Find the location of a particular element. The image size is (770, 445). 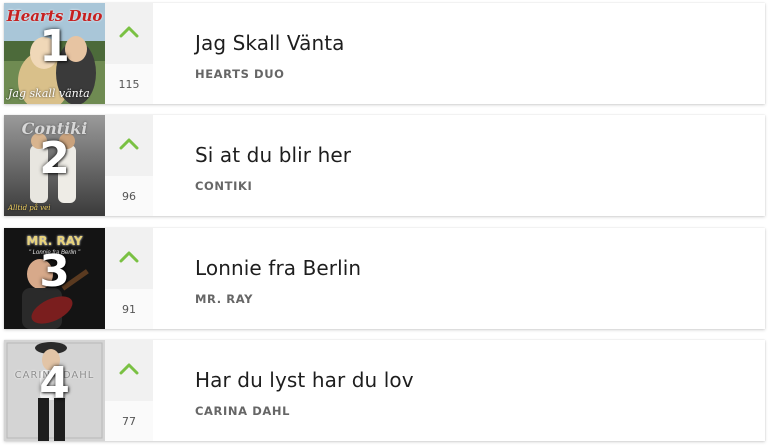

artist-name: CONTIKI is located at coordinates (480, 186).